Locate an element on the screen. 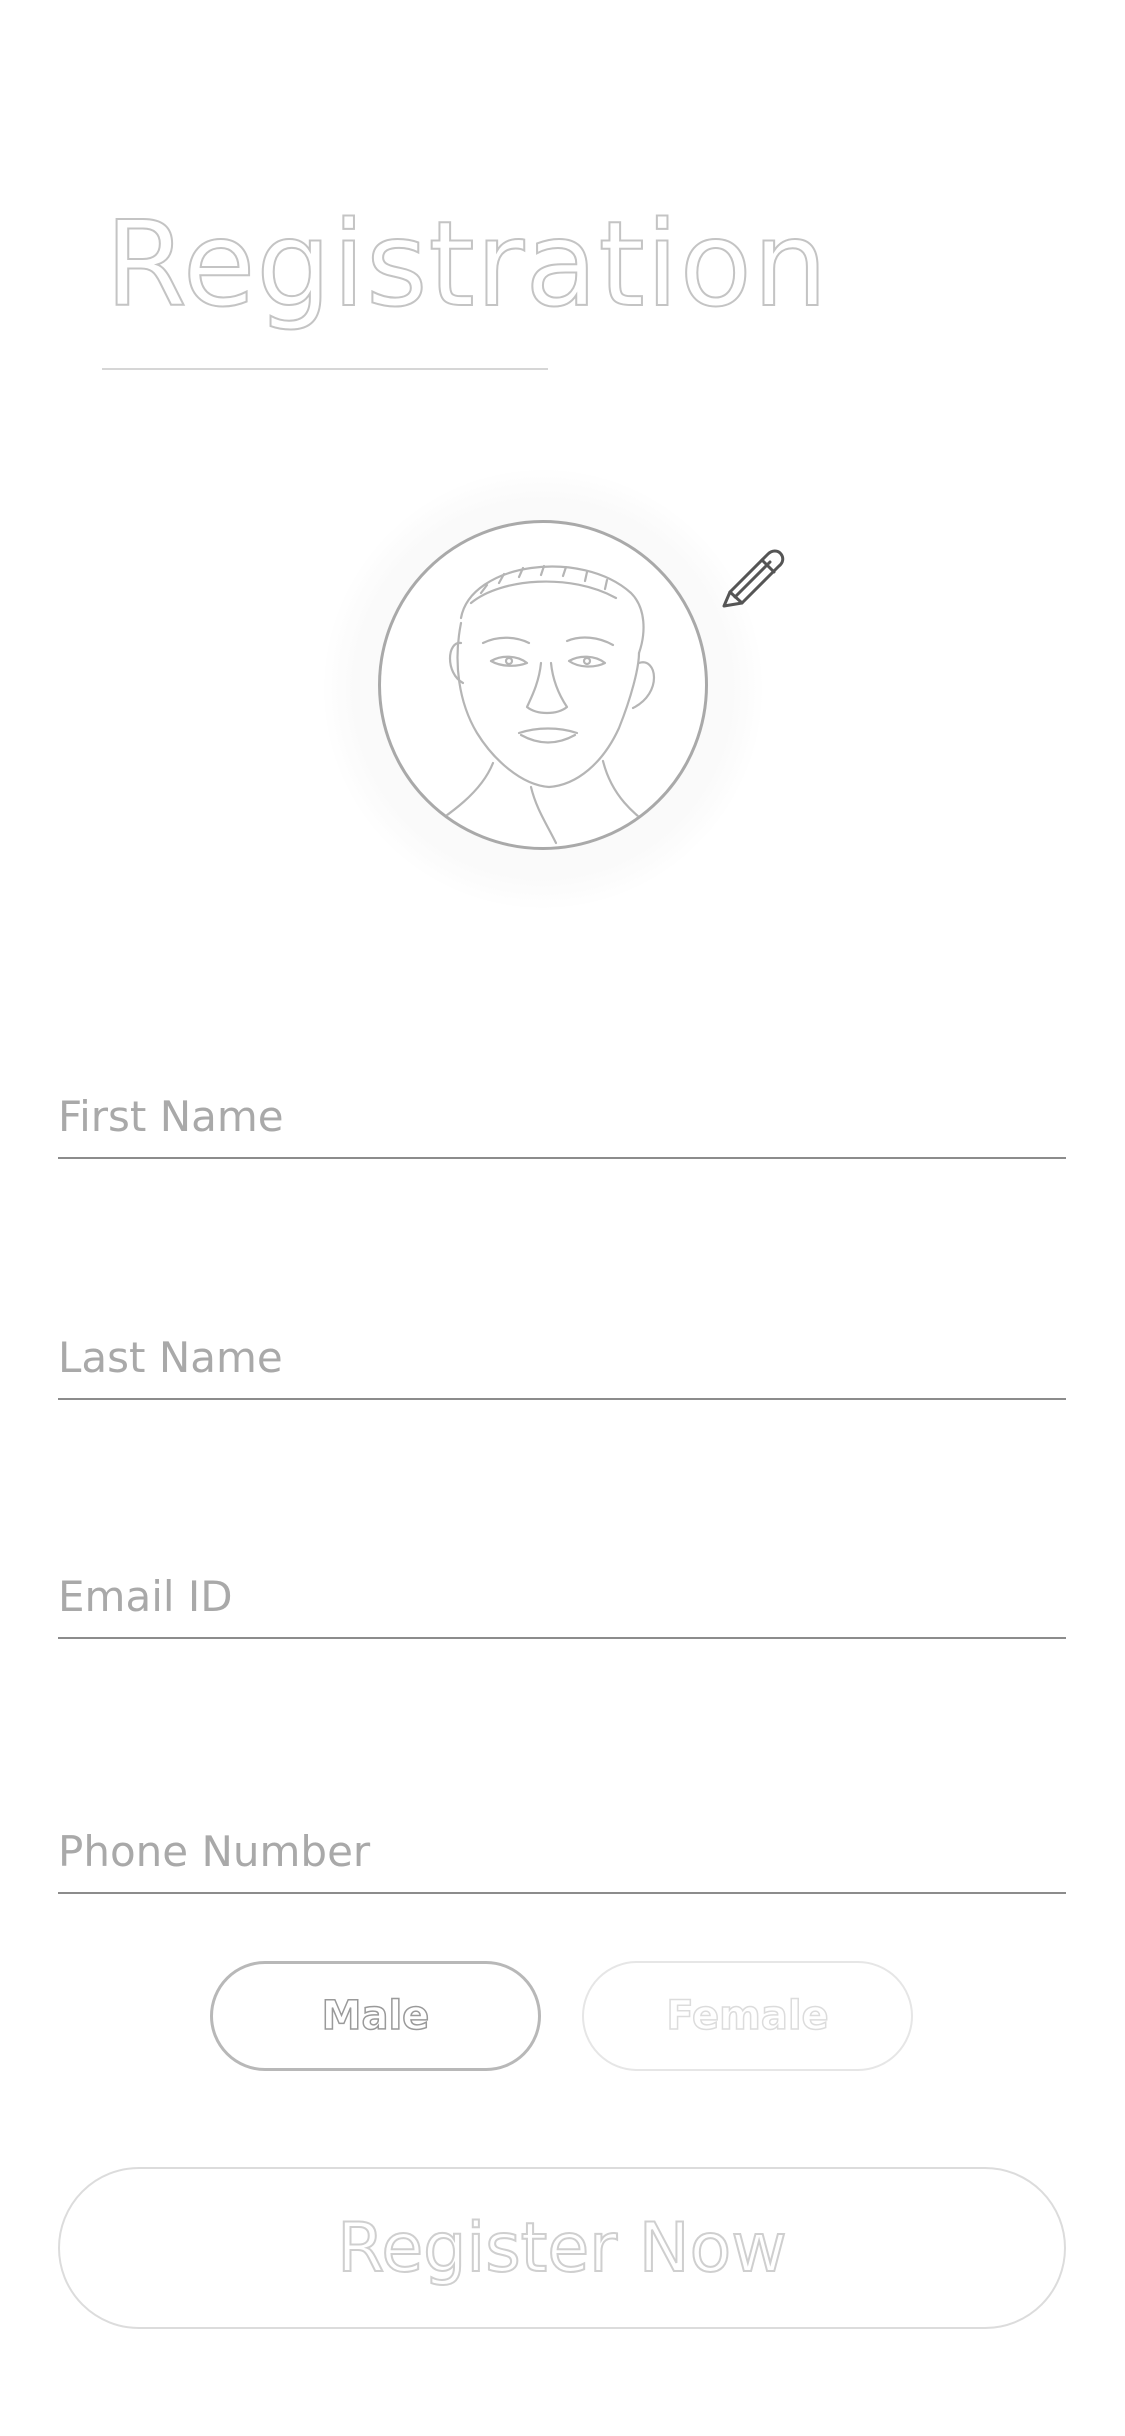 The image size is (1125, 2436). gender-female-button: Female is located at coordinates (747, 2016).